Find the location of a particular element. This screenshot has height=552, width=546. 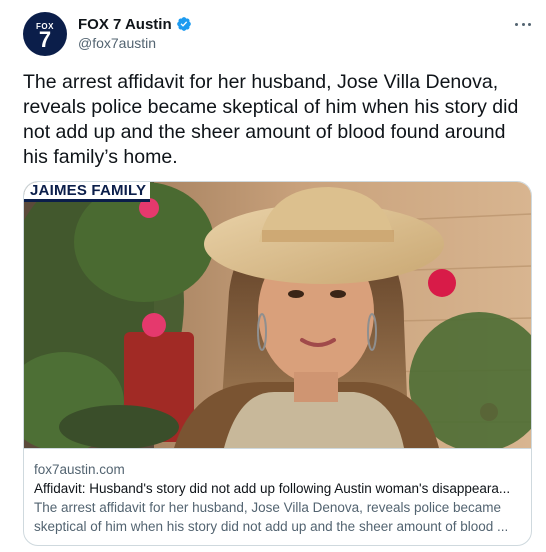

author-name-row: FOX 7 Austin is located at coordinates (135, 24).